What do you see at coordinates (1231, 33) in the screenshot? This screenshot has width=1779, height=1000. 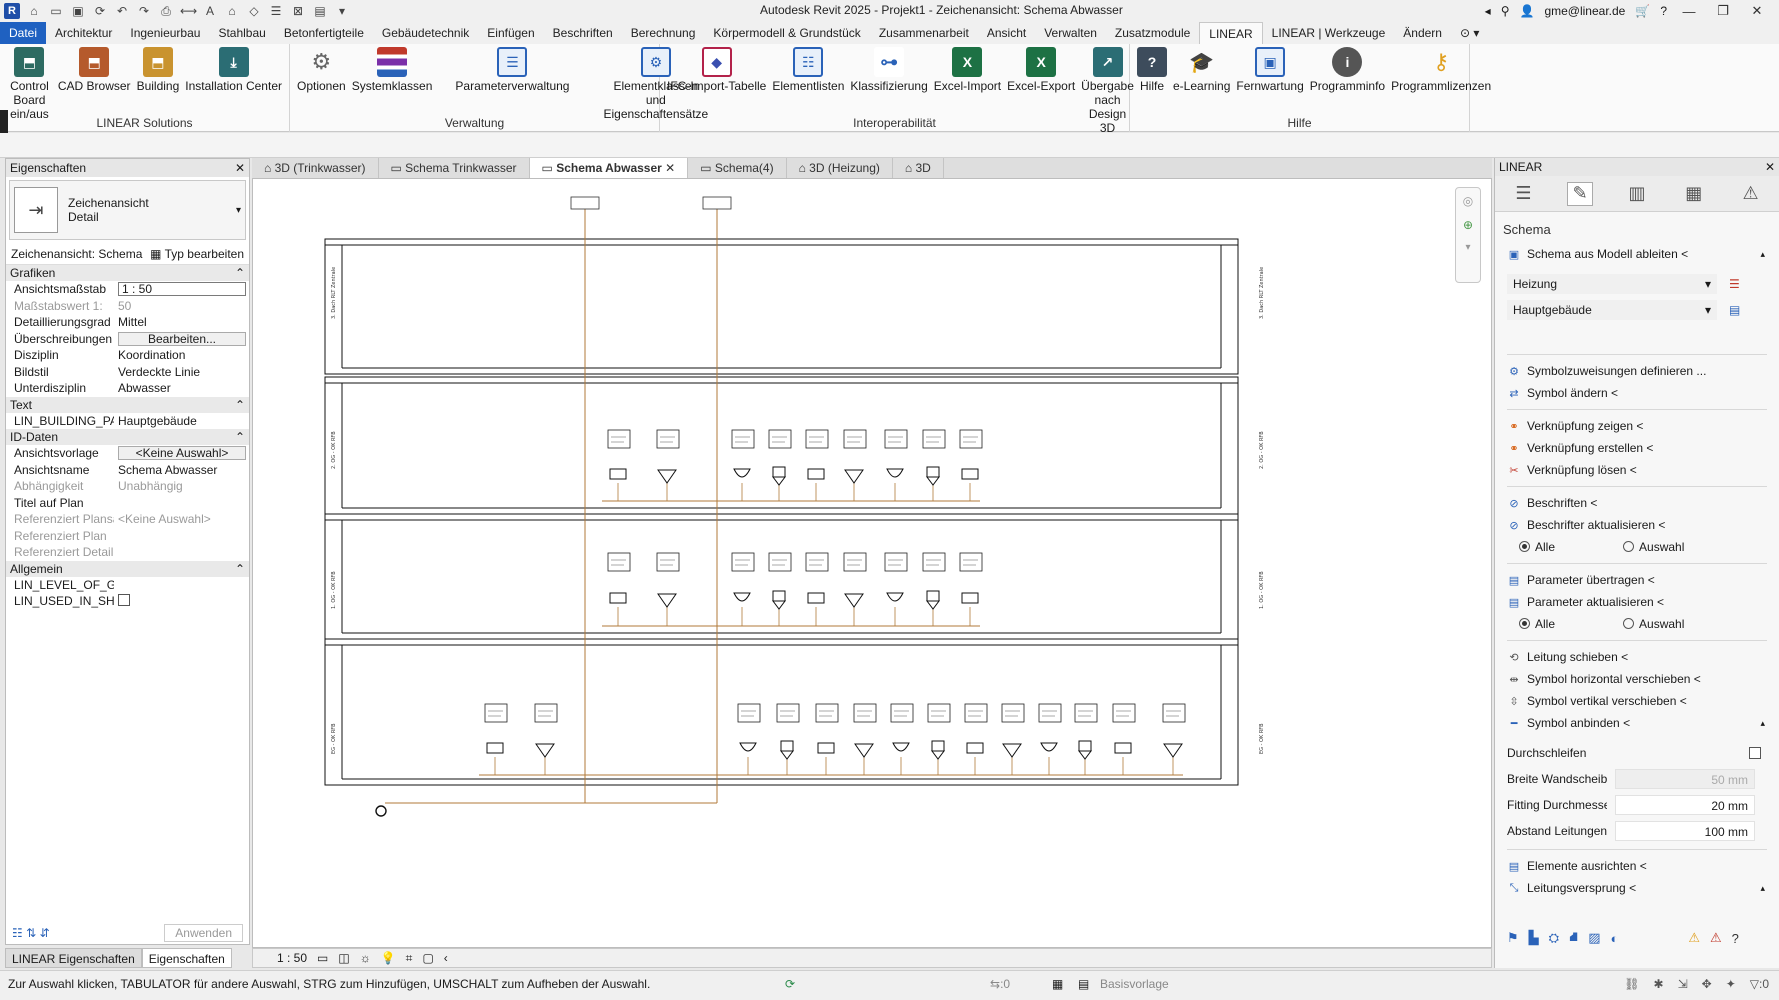 I see `tab-linear: LINEAR` at bounding box center [1231, 33].